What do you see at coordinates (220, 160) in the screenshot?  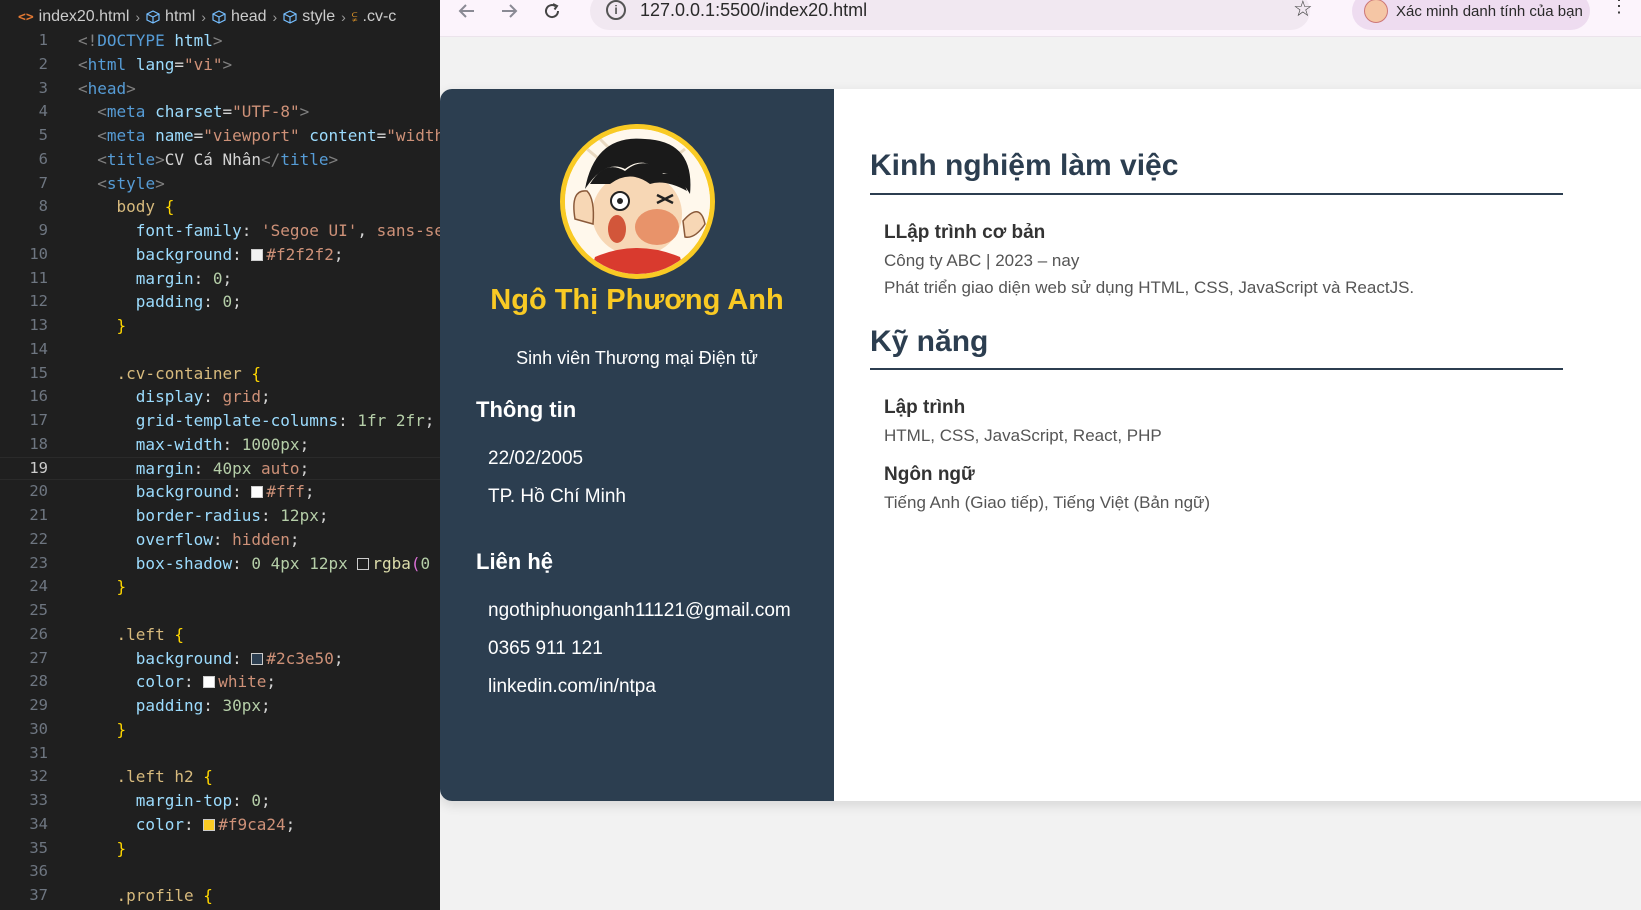 I see `code-line: 6 <title>CV Cá Nhân</title>` at bounding box center [220, 160].